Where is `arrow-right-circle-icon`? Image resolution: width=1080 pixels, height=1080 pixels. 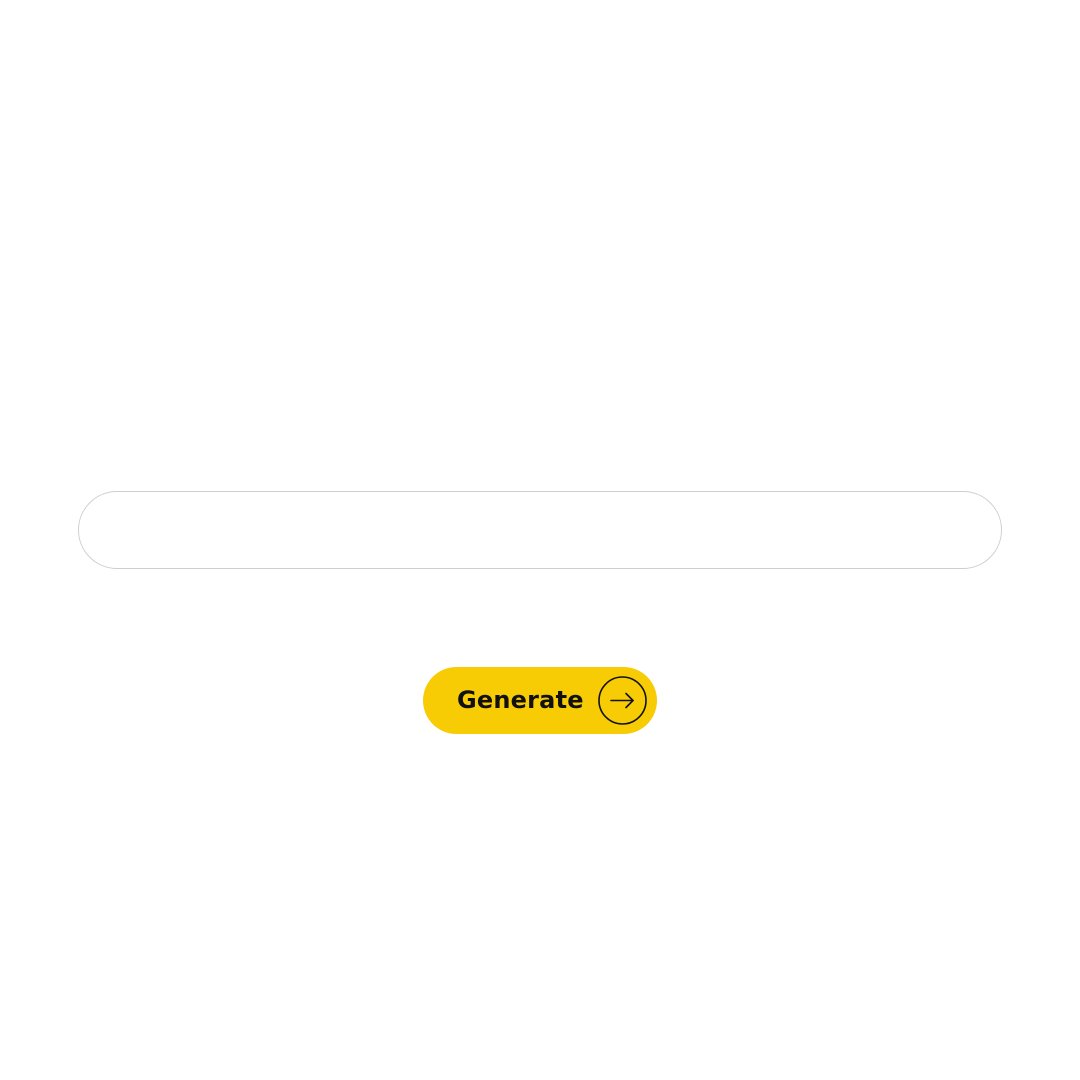
arrow-right-circle-icon is located at coordinates (622, 700).